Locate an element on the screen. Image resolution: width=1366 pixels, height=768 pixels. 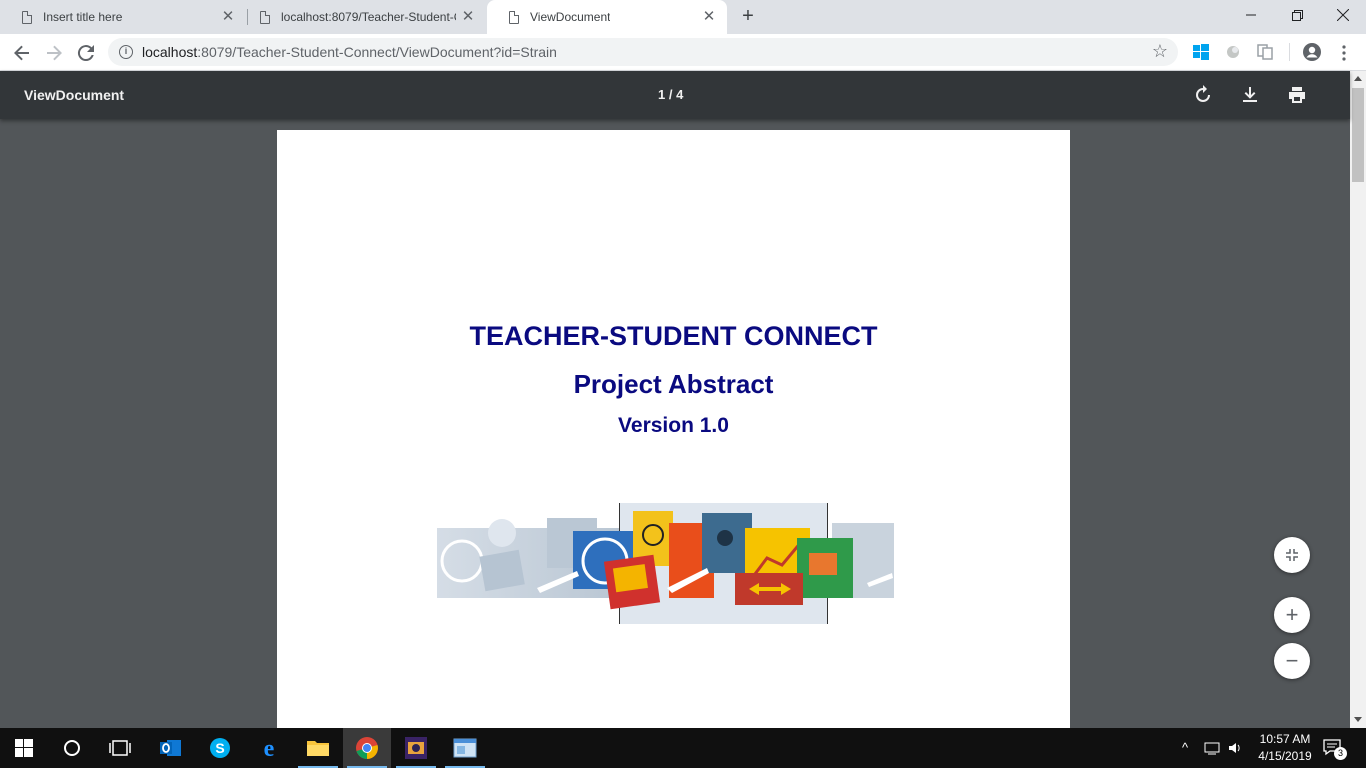
minus-icon: − is located at coordinates (1292, 660).